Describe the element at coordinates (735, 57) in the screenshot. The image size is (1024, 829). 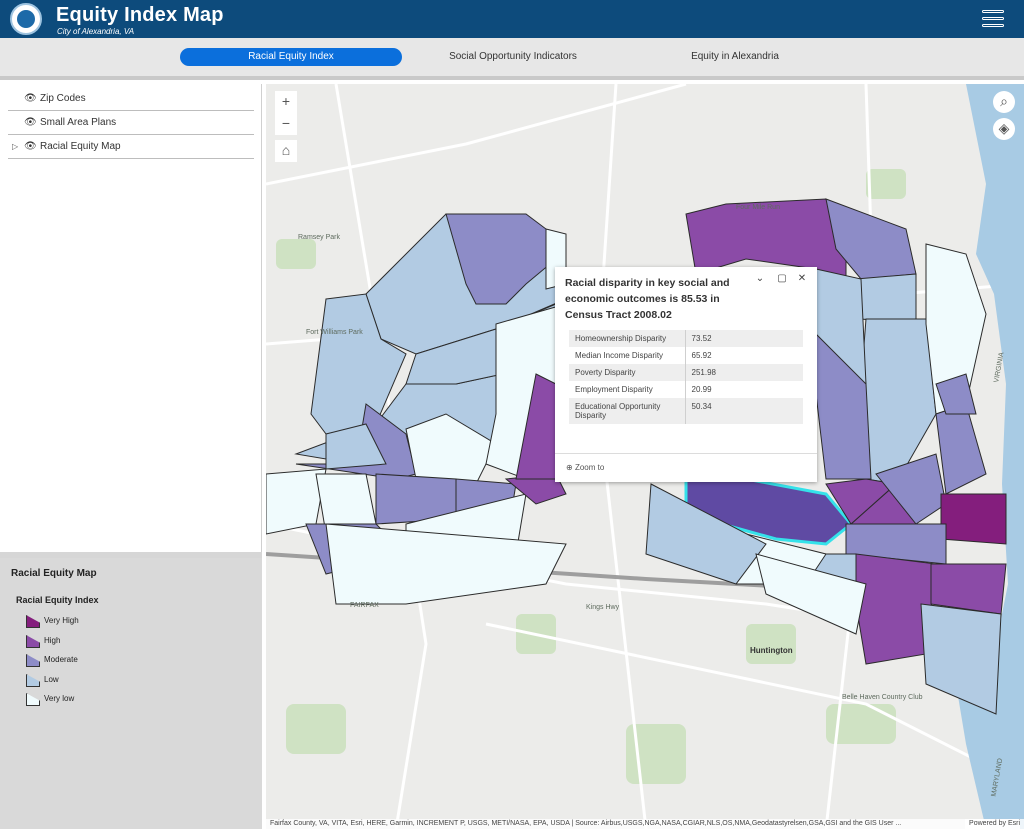
I see `tab-equity-in-alexandria: Equity in Alexandria` at that location.